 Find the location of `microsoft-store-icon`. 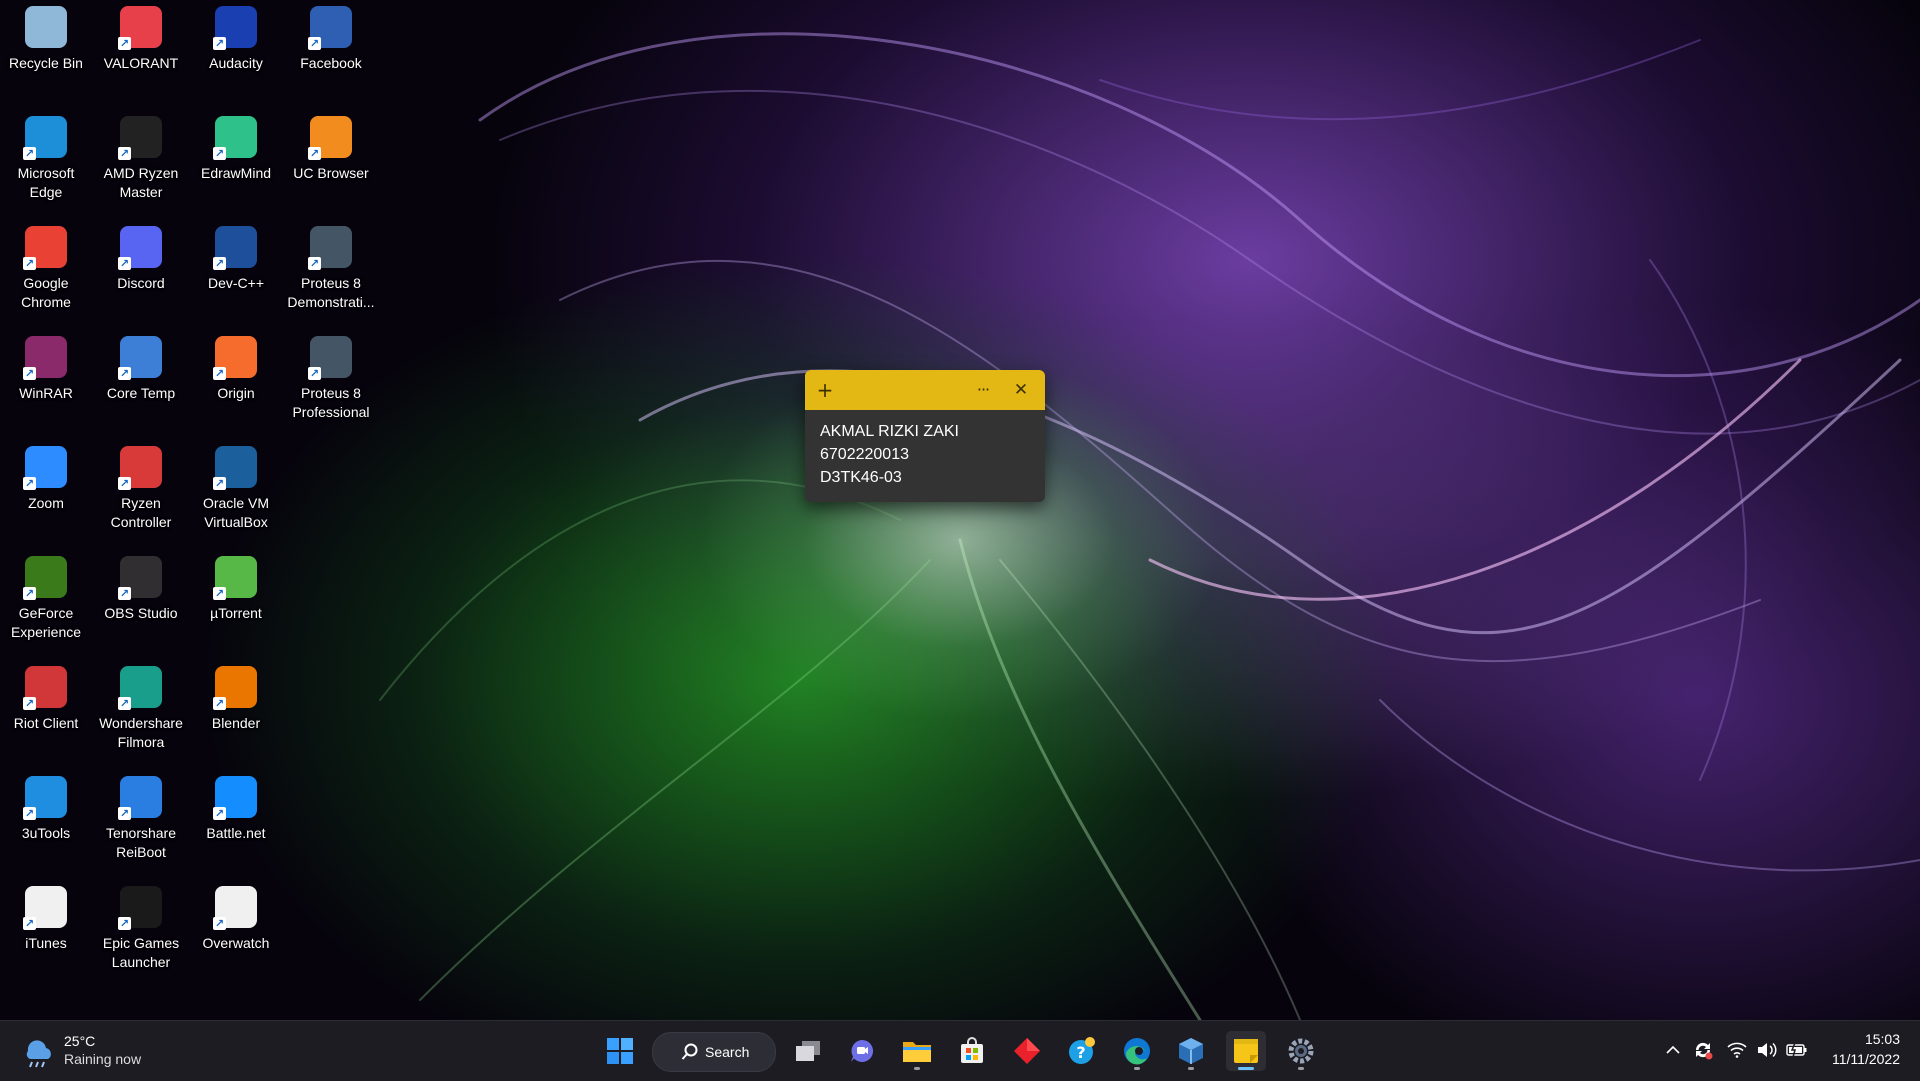

microsoft-store-icon is located at coordinates (972, 1050).